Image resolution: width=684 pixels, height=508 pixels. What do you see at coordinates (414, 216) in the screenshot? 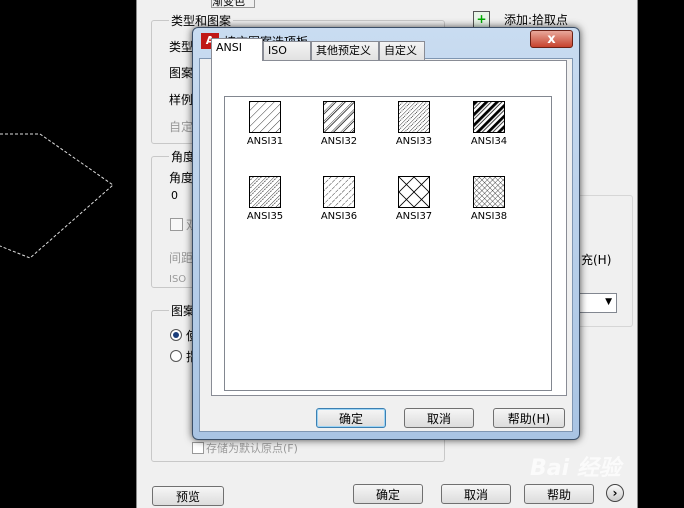
I see `ansi37-label: ANSI37` at bounding box center [414, 216].